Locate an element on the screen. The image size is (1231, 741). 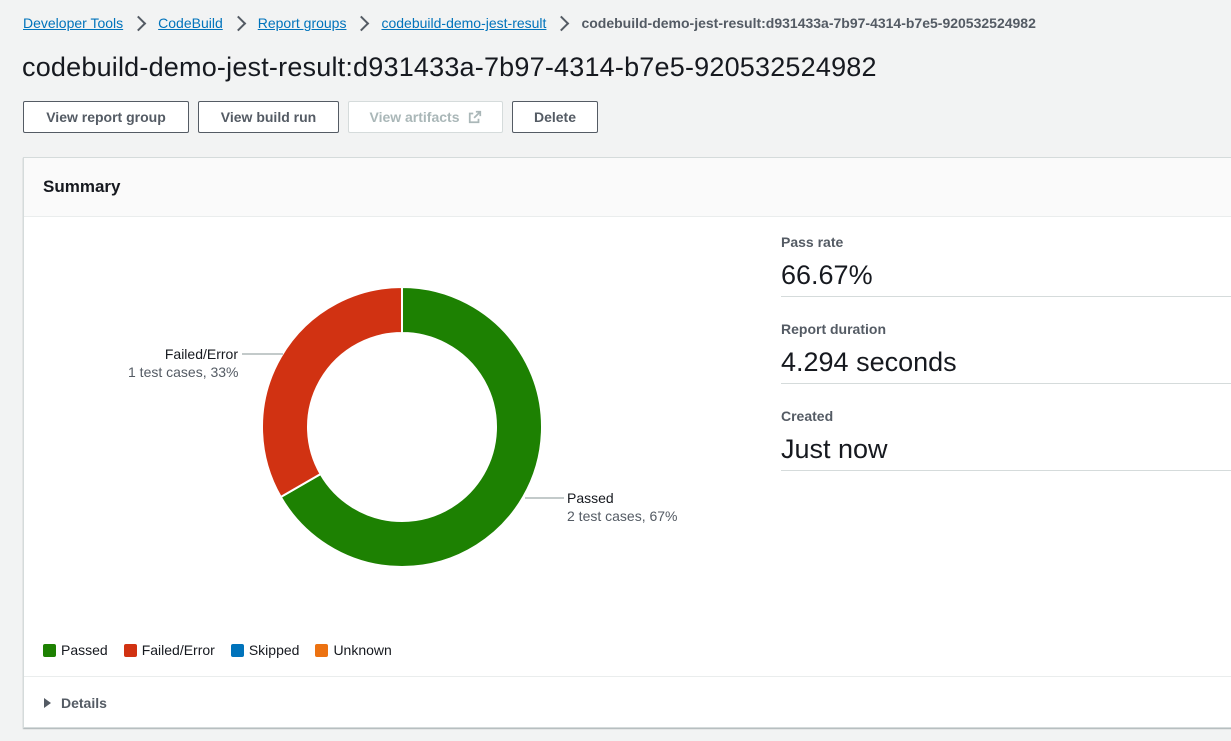
legend-label-failed-error: Failed/Error is located at coordinates (178, 650).